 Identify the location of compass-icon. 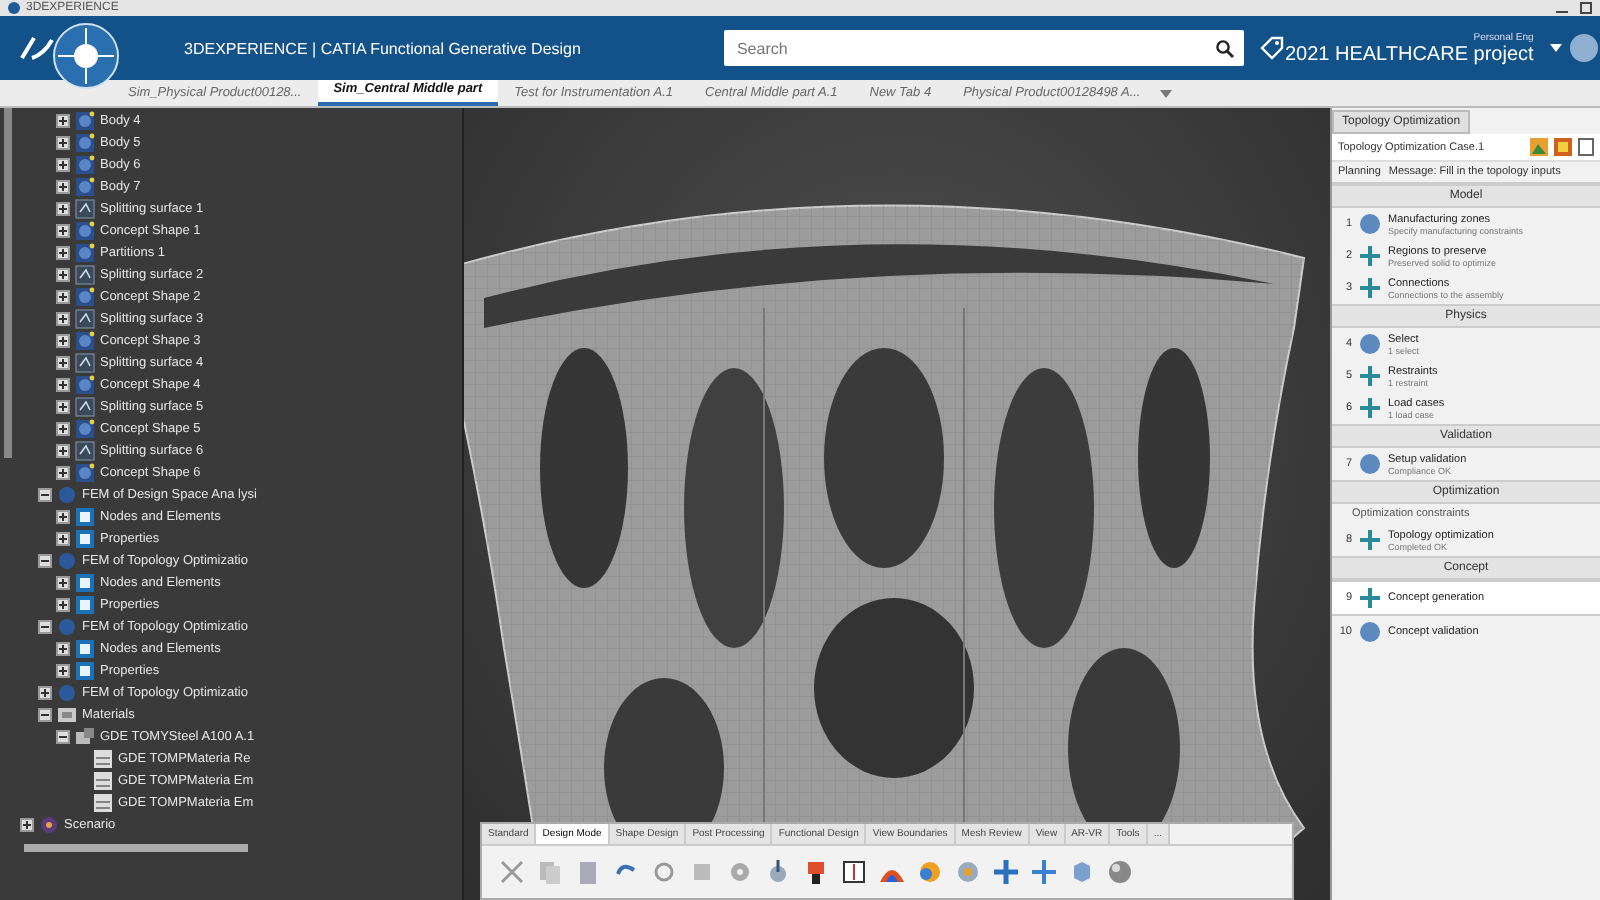
(86, 56).